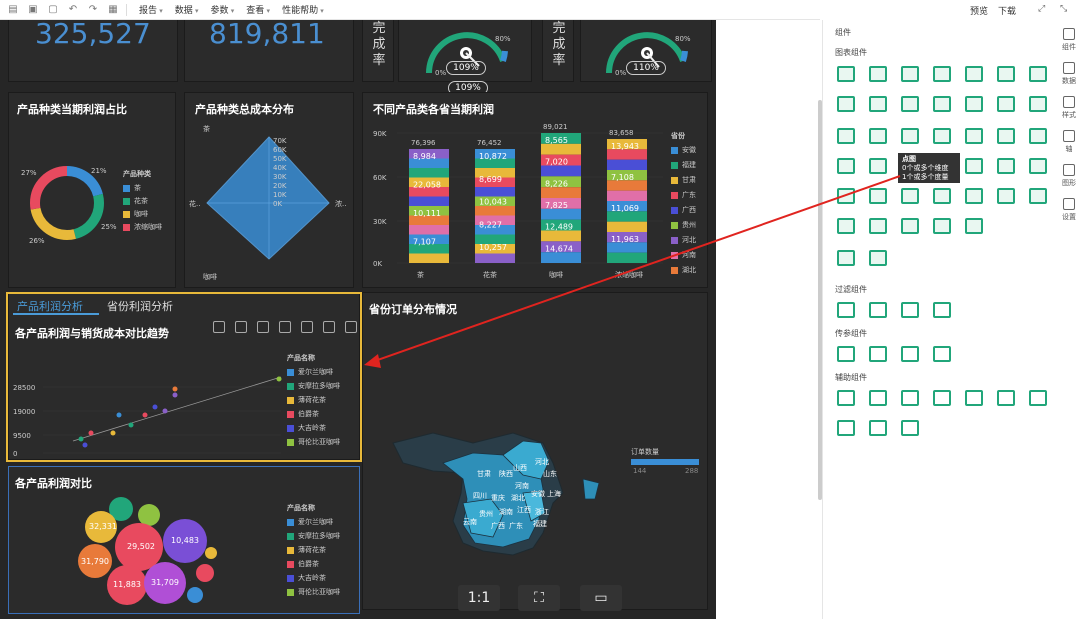 Image resolution: width=1080 pixels, height=619 pixels. What do you see at coordinates (498, 498) in the screenshot?
I see `map-province-label: 重庆` at bounding box center [498, 498].